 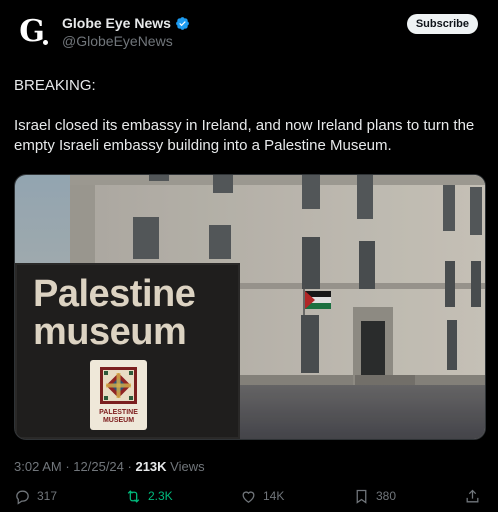 What do you see at coordinates (386, 496) in the screenshot?
I see `bookmark-count: 380` at bounding box center [386, 496].